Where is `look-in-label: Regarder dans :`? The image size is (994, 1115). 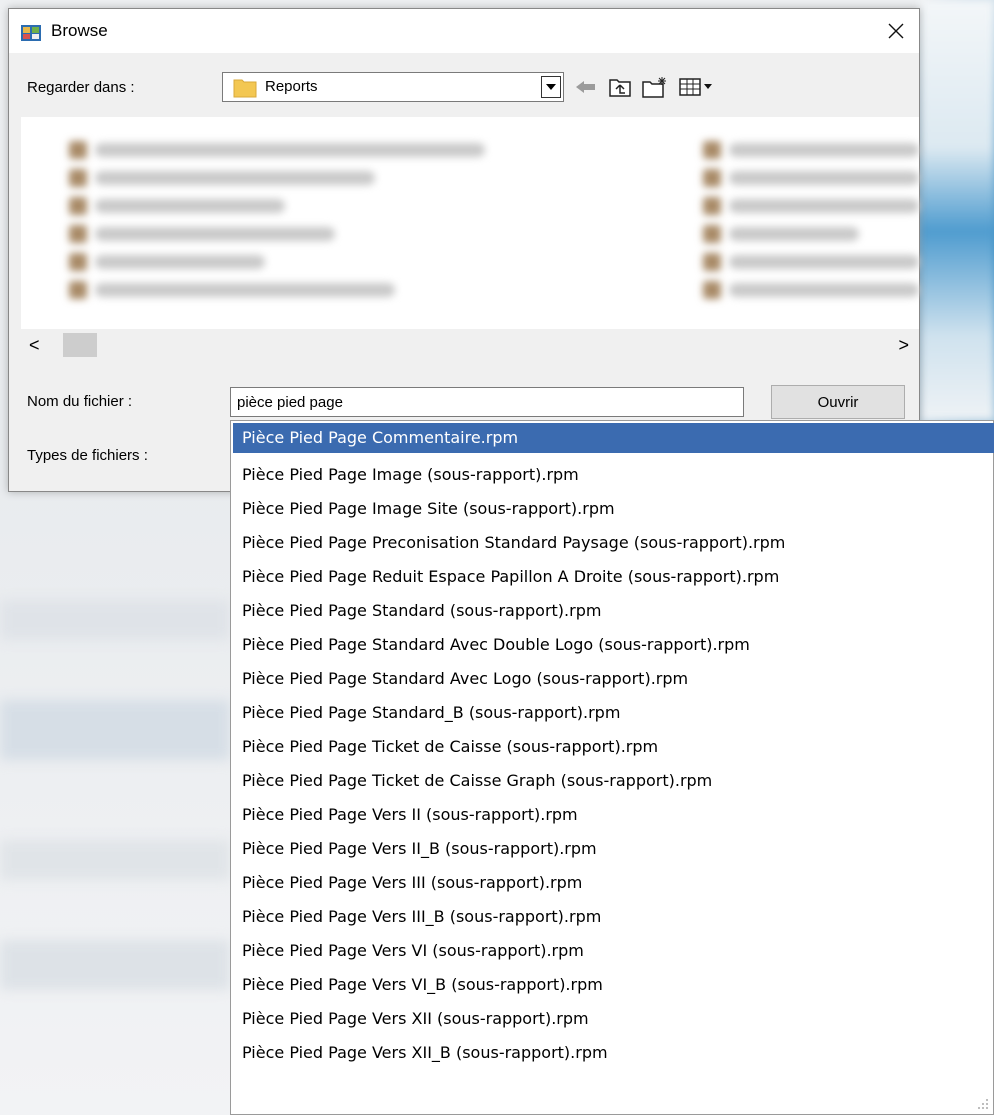
look-in-label: Regarder dans : is located at coordinates (81, 87).